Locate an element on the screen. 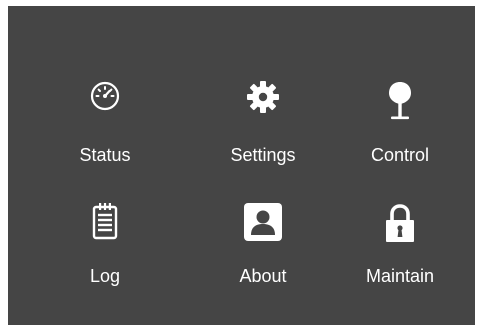 The height and width of the screenshot is (329, 486). menu-item-label: About is located at coordinates (263, 276).